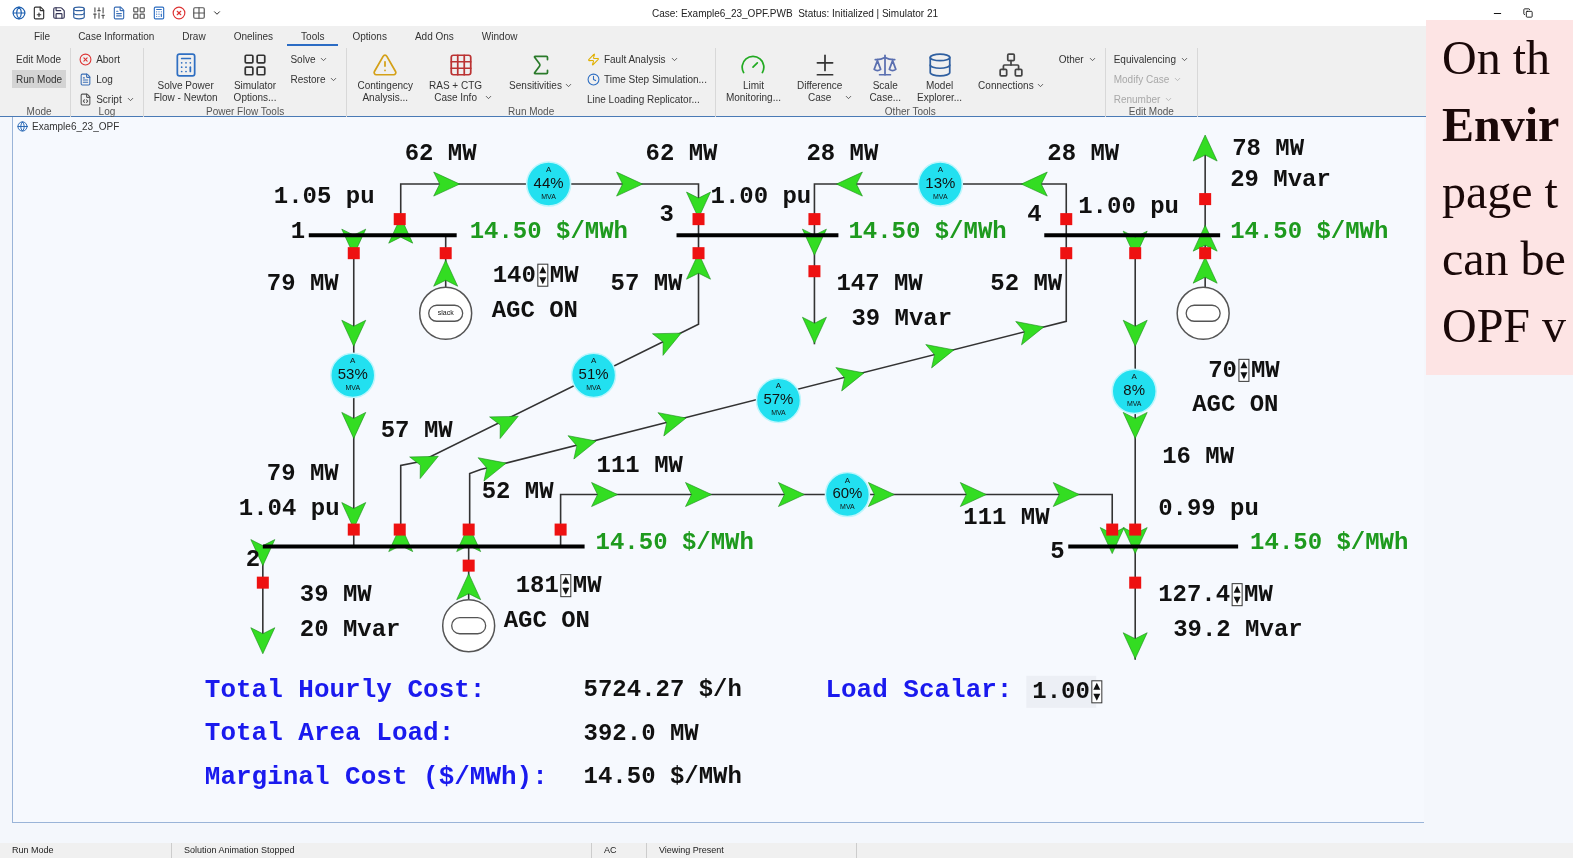  I want to click on percent-label: 60%, so click(847, 493).